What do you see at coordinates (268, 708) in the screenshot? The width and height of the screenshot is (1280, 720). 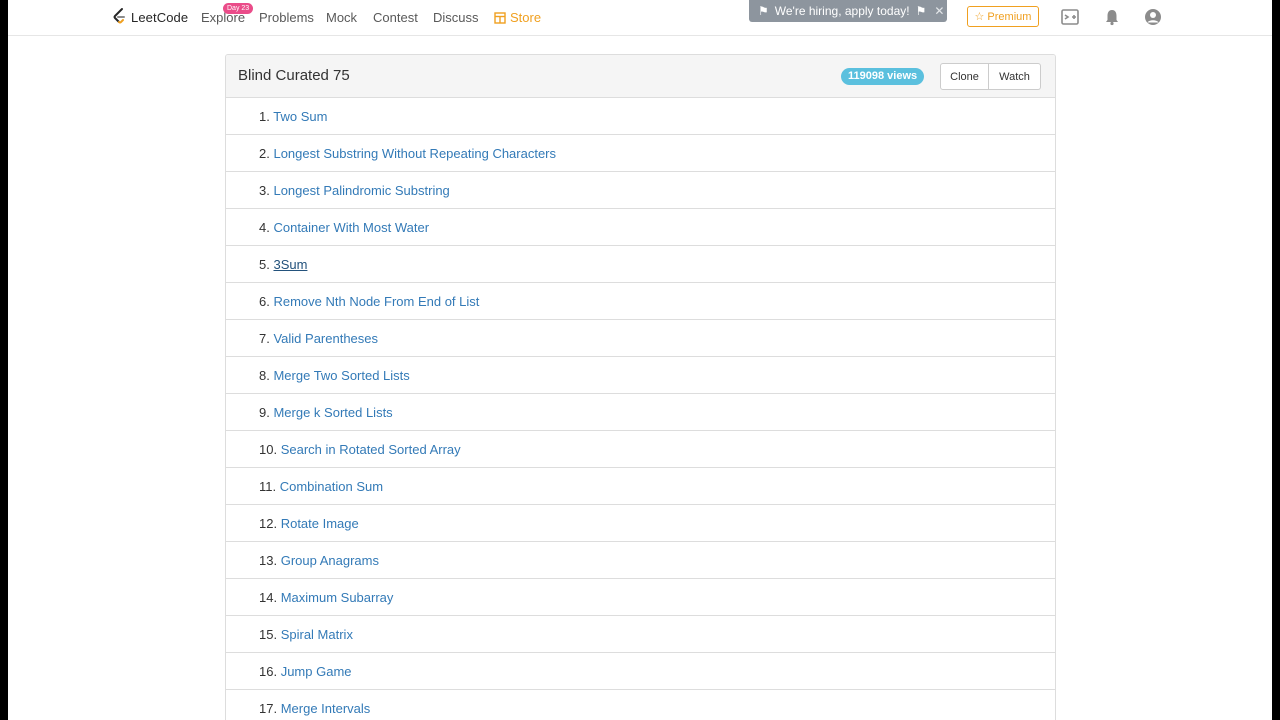 I see `problem-number: 17.` at bounding box center [268, 708].